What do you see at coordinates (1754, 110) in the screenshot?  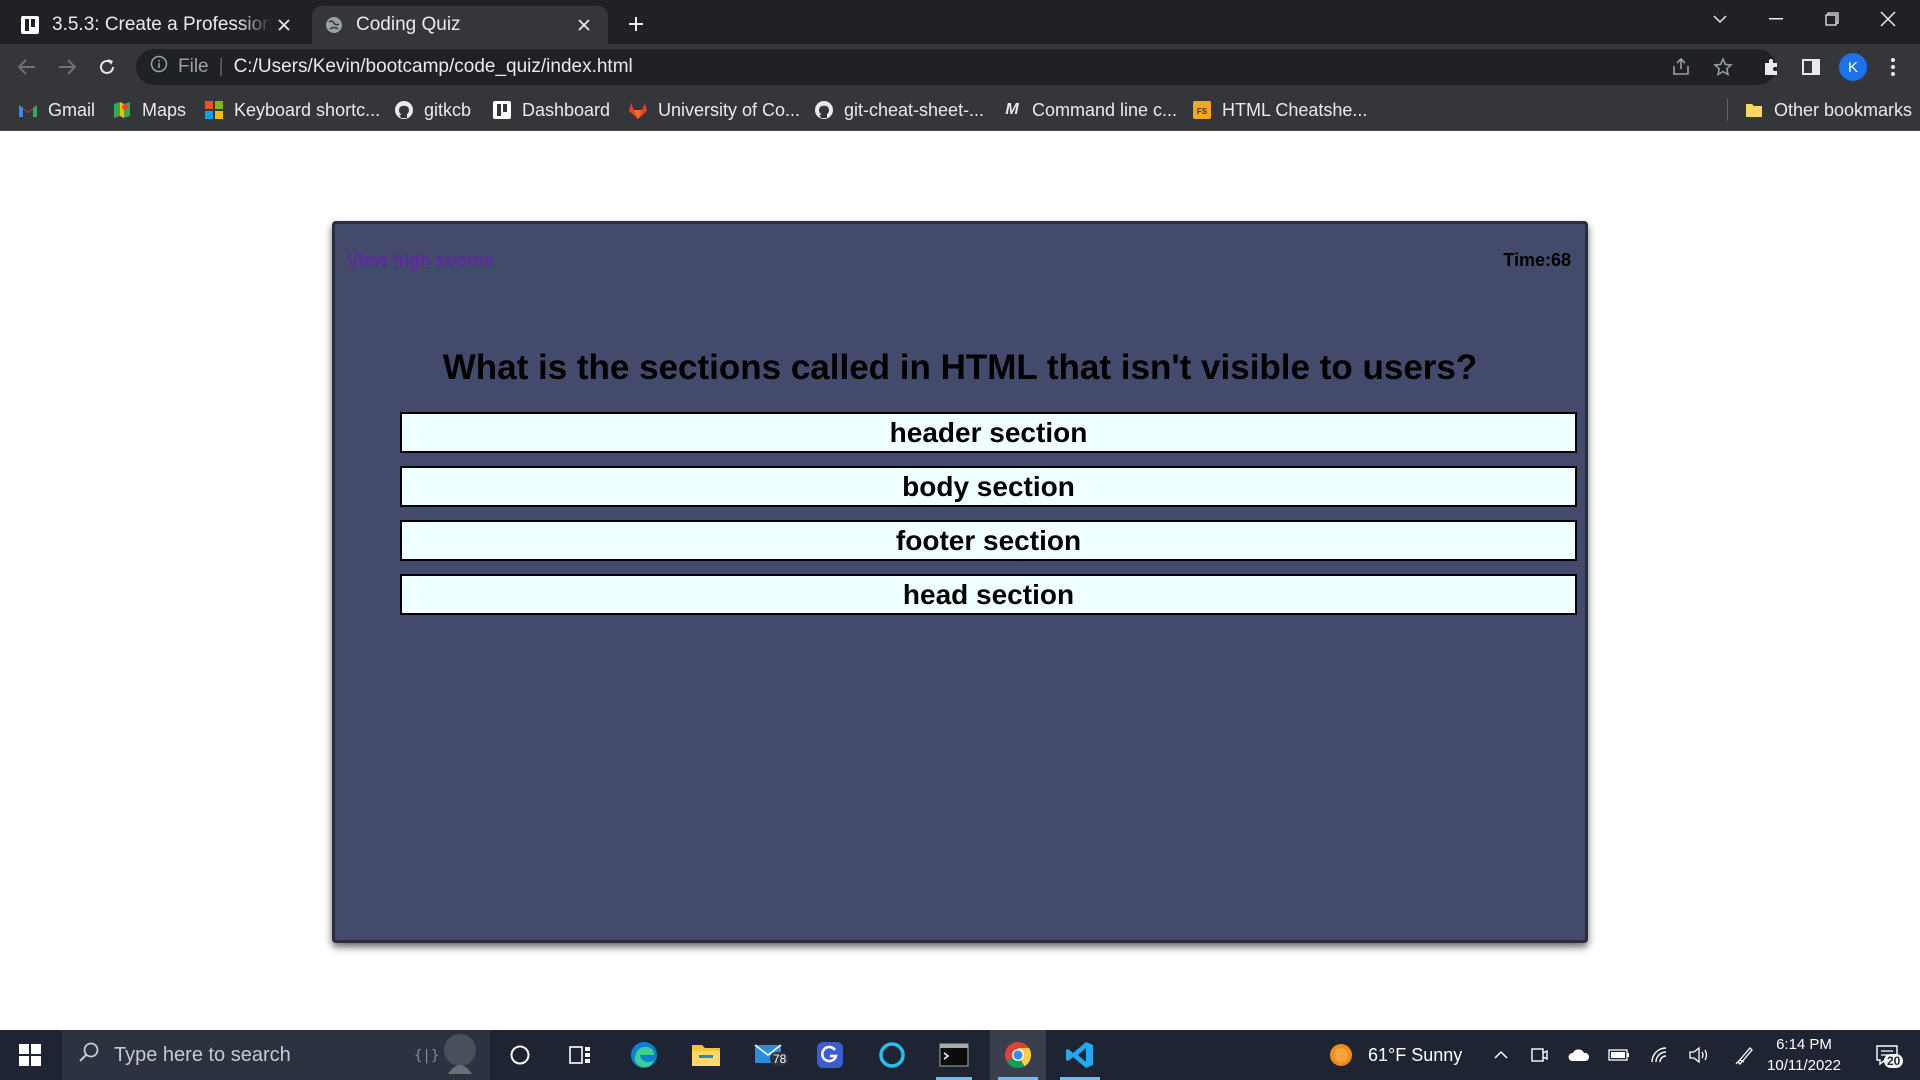 I see `folder-icon` at bounding box center [1754, 110].